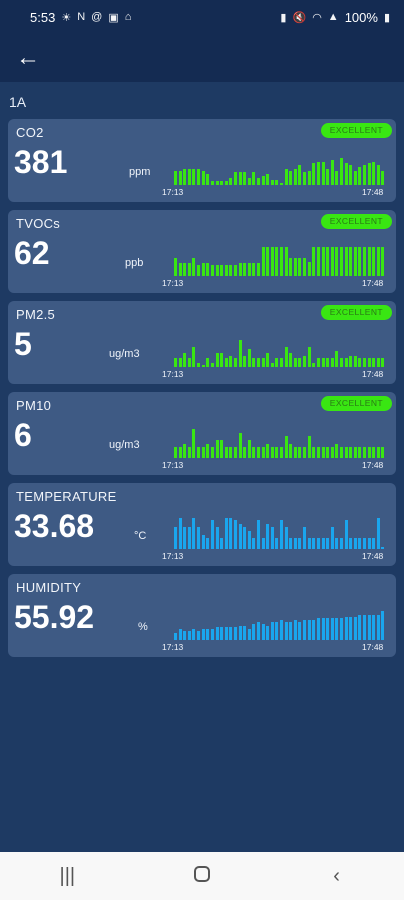 The width and height of the screenshot is (404, 900). Describe the element at coordinates (140, 536) in the screenshot. I see `sensor-unit: °C` at that location.